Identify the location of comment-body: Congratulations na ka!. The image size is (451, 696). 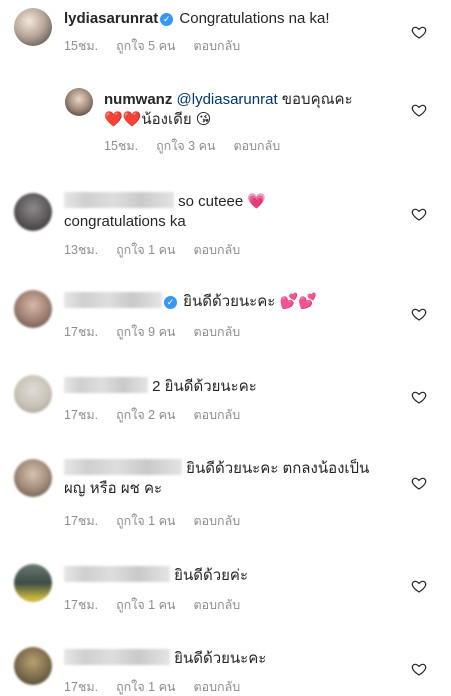
(254, 18).